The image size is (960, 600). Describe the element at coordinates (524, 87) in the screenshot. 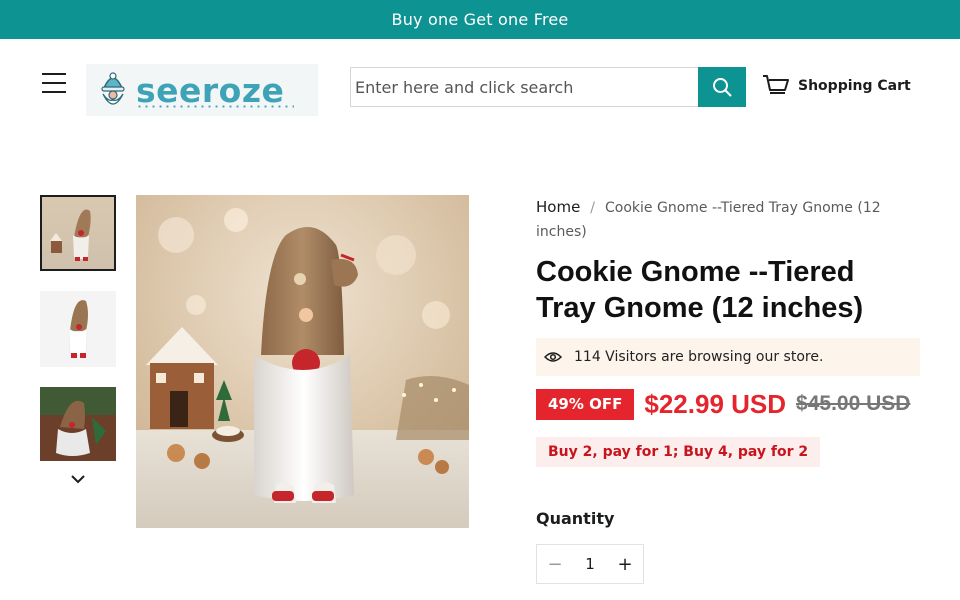

I see `search-input` at that location.